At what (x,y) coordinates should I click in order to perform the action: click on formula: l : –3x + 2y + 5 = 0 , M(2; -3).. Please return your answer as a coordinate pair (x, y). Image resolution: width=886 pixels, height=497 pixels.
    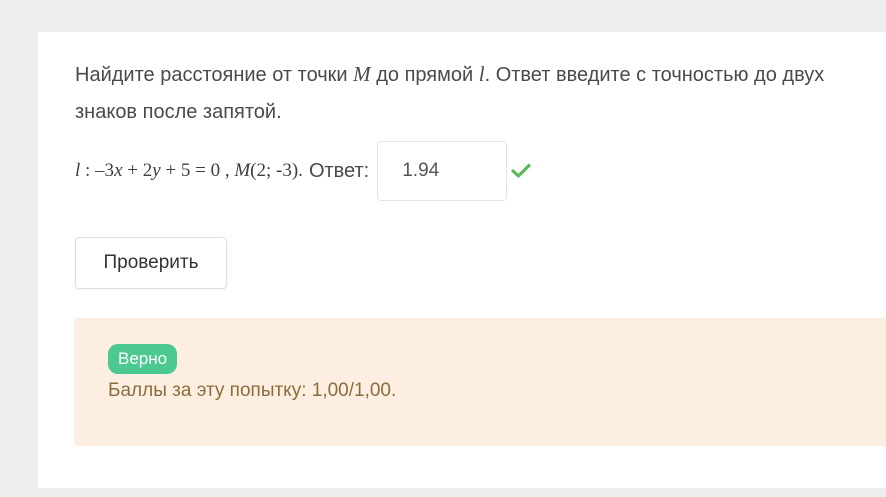
    Looking at the image, I should click on (189, 171).